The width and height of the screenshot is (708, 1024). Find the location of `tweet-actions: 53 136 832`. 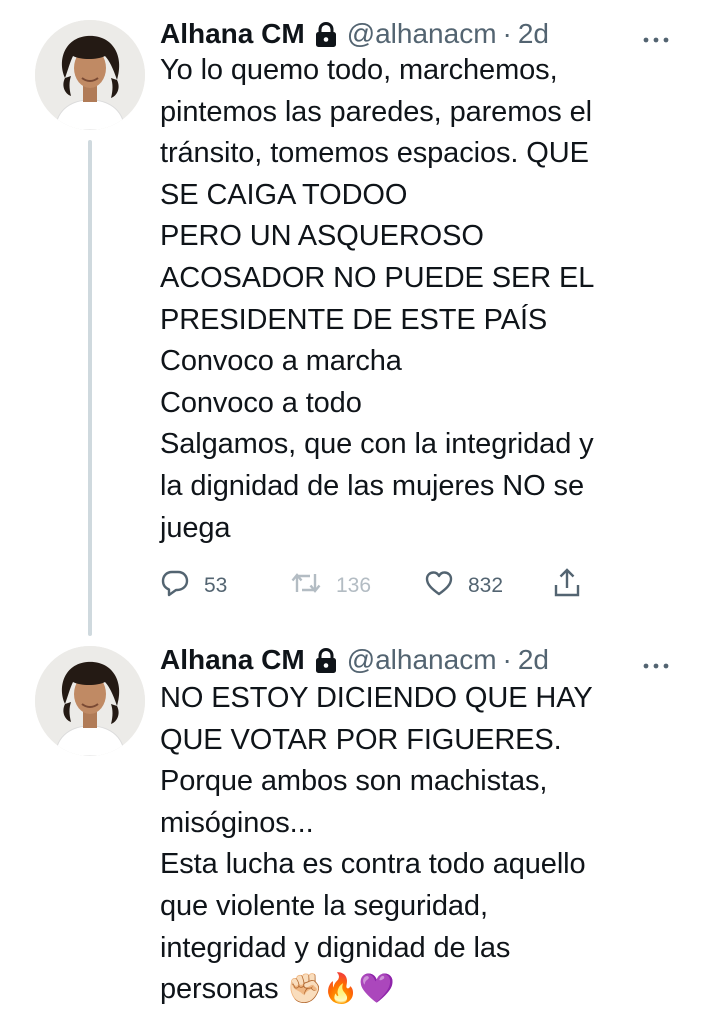

tweet-actions: 53 136 832 is located at coordinates (375, 586).